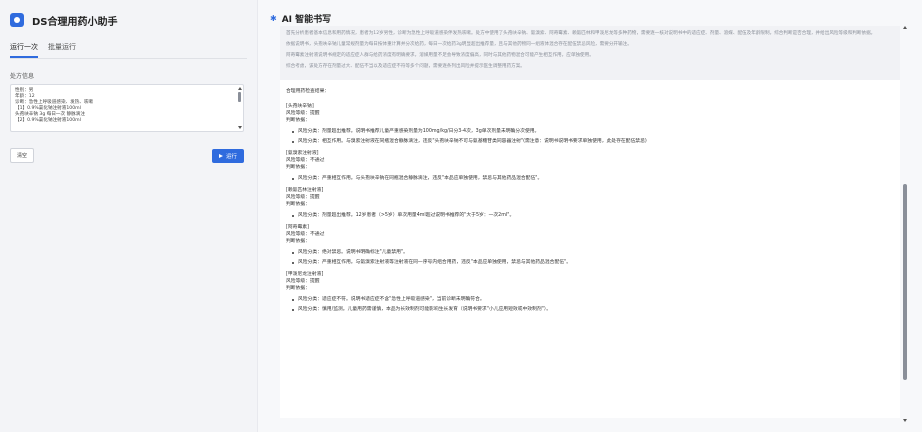 This screenshot has width=922, height=432. I want to click on output-scrollbar, so click(905, 224).